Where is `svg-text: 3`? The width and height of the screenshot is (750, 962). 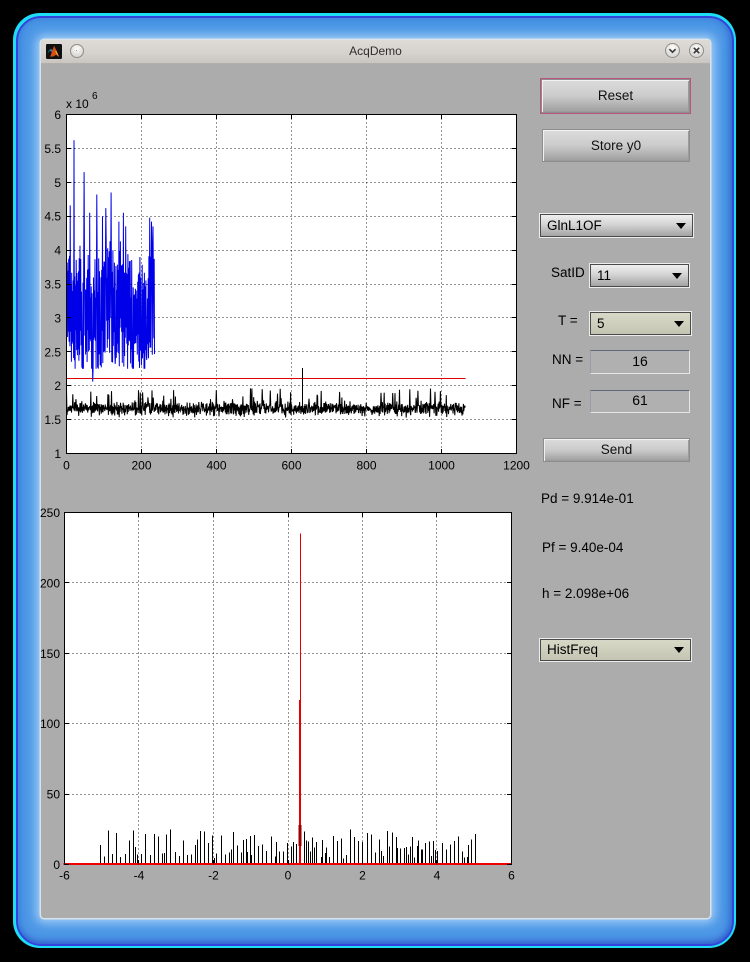 svg-text: 3 is located at coordinates (57, 318).